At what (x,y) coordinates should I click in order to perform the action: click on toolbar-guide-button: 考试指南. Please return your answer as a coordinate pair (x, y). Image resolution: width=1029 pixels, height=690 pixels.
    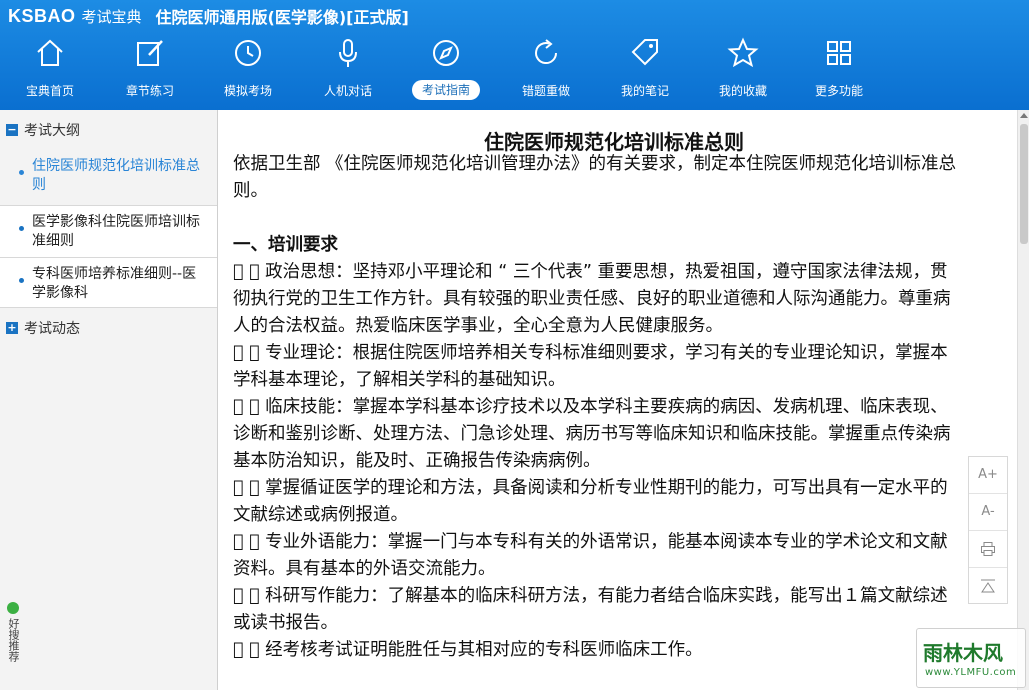
    Looking at the image, I should click on (446, 69).